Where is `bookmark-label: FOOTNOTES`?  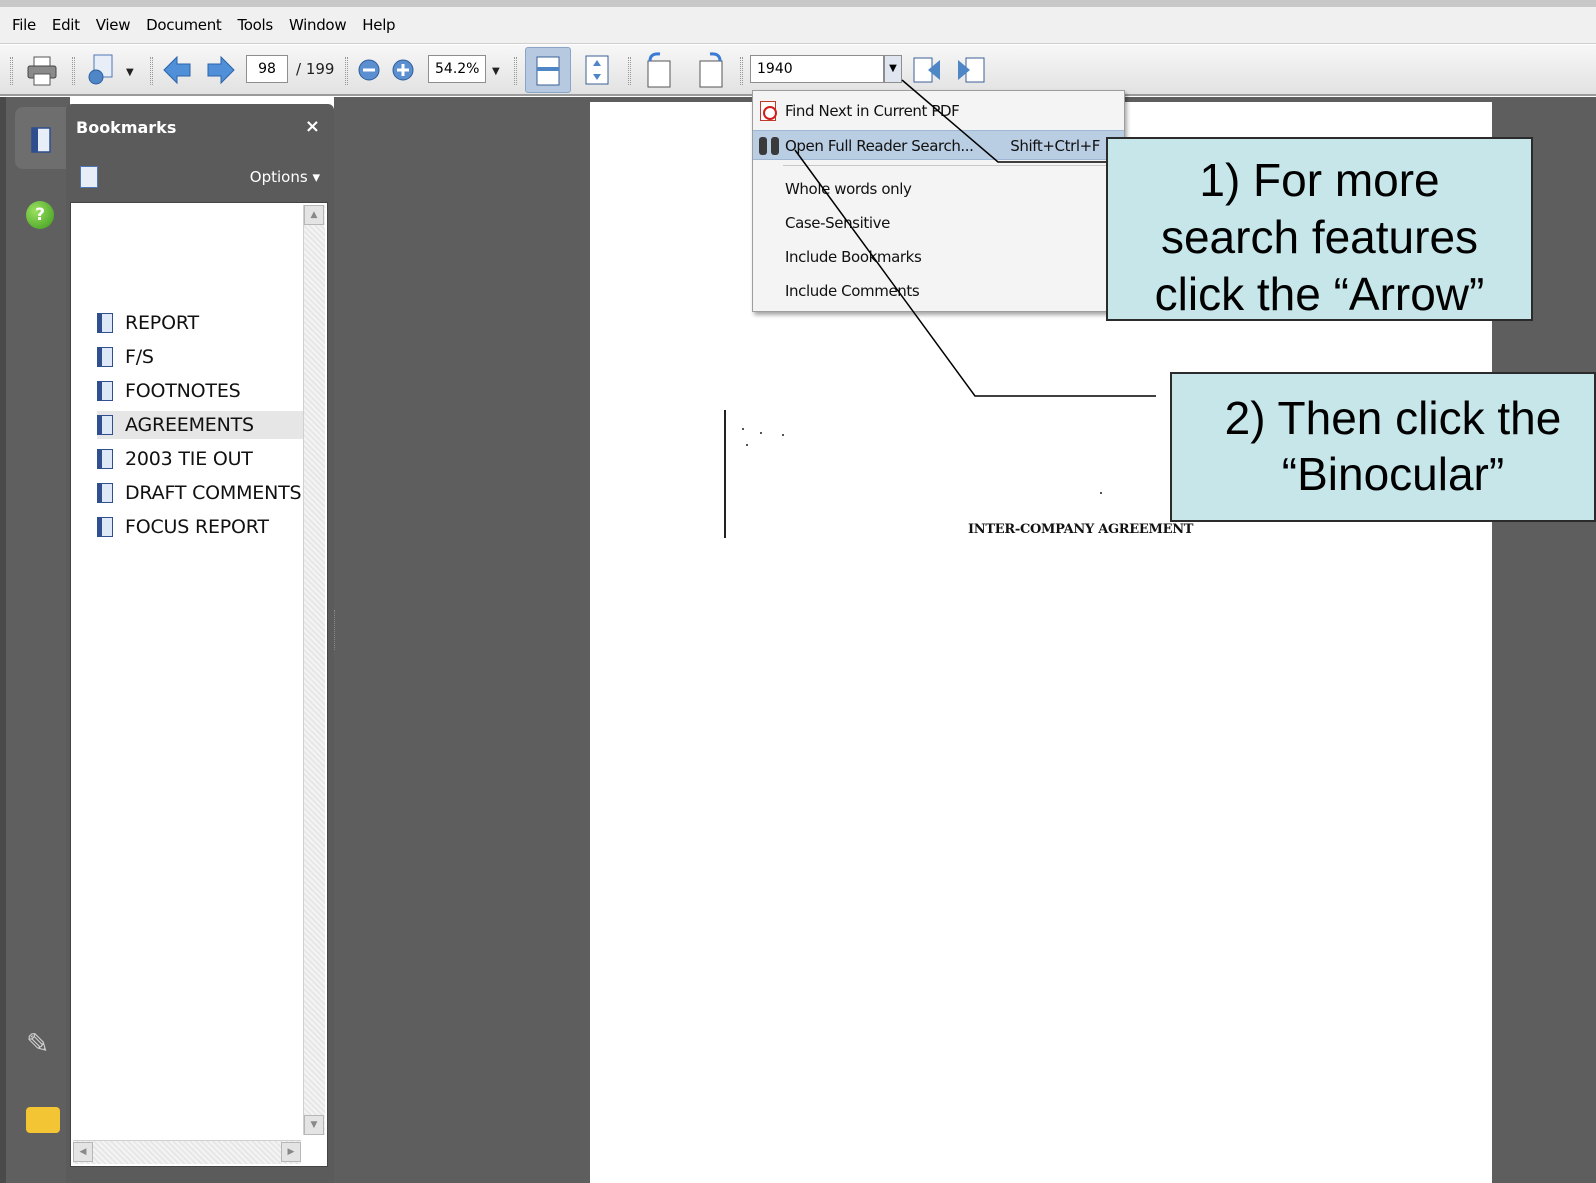 bookmark-label: FOOTNOTES is located at coordinates (183, 391).